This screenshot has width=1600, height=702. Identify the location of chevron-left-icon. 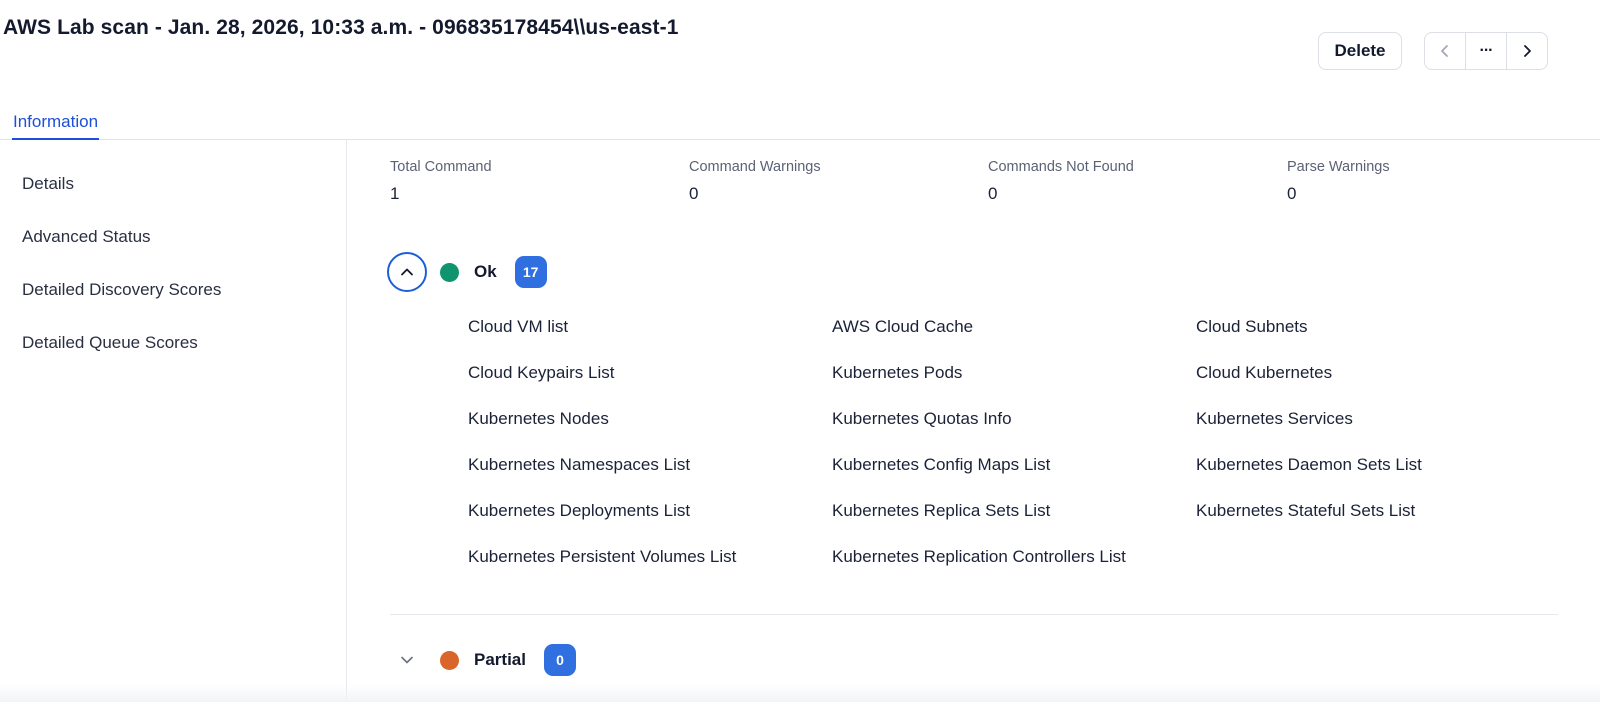
(1444, 51).